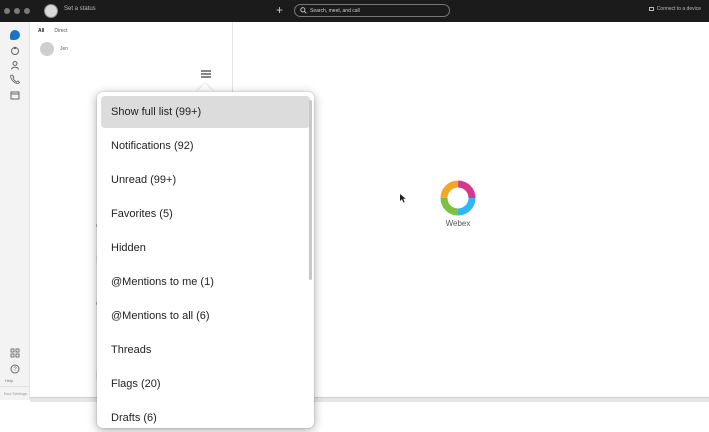 The image size is (709, 432). Describe the element at coordinates (205, 282) in the screenshot. I see `menu-item-mentions-to-me: @Mentions to me (1)` at that location.